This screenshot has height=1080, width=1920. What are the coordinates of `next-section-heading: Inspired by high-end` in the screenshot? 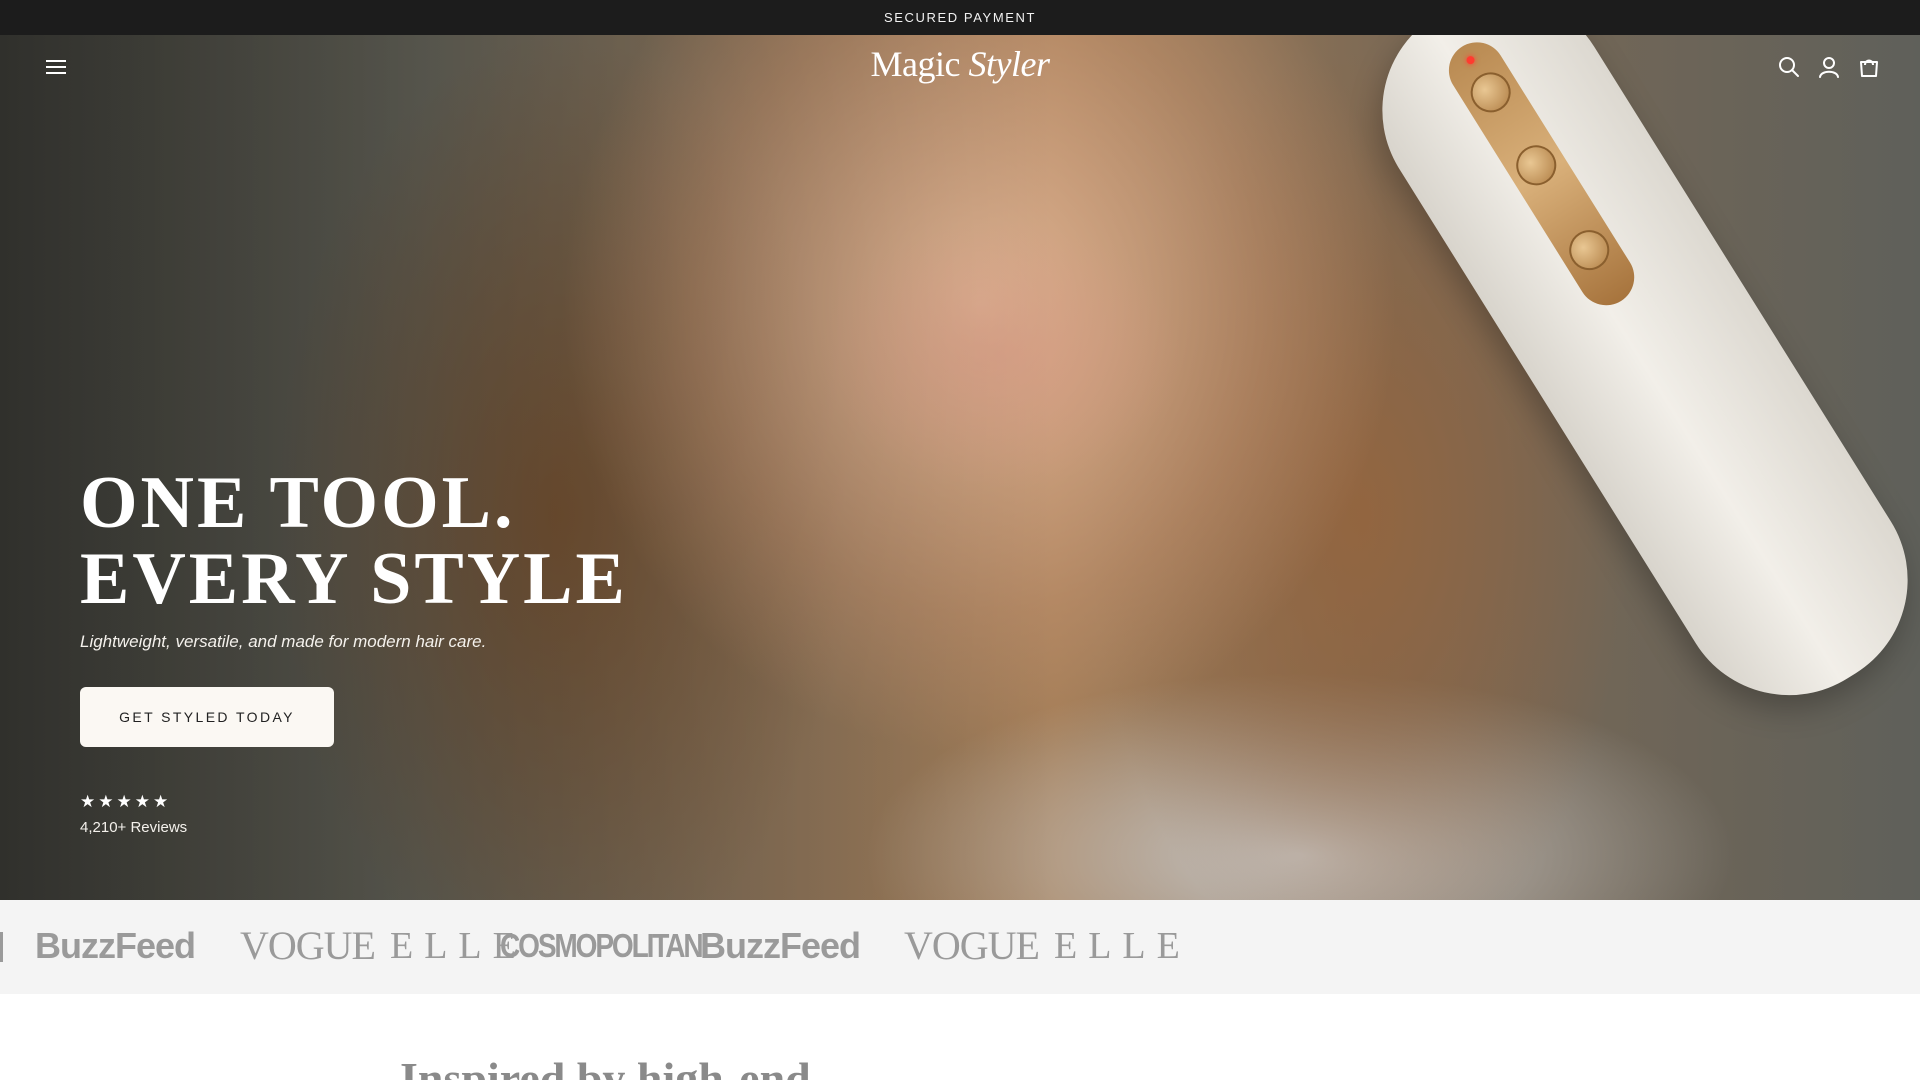 It's located at (605, 1066).